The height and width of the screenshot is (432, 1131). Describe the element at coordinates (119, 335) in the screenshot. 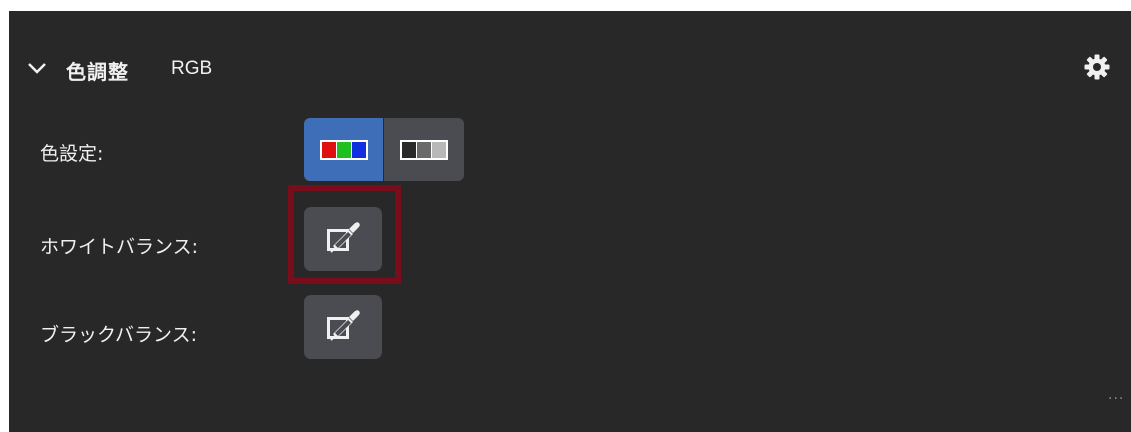

I see `black-balance-label: ブラックバランス:` at that location.